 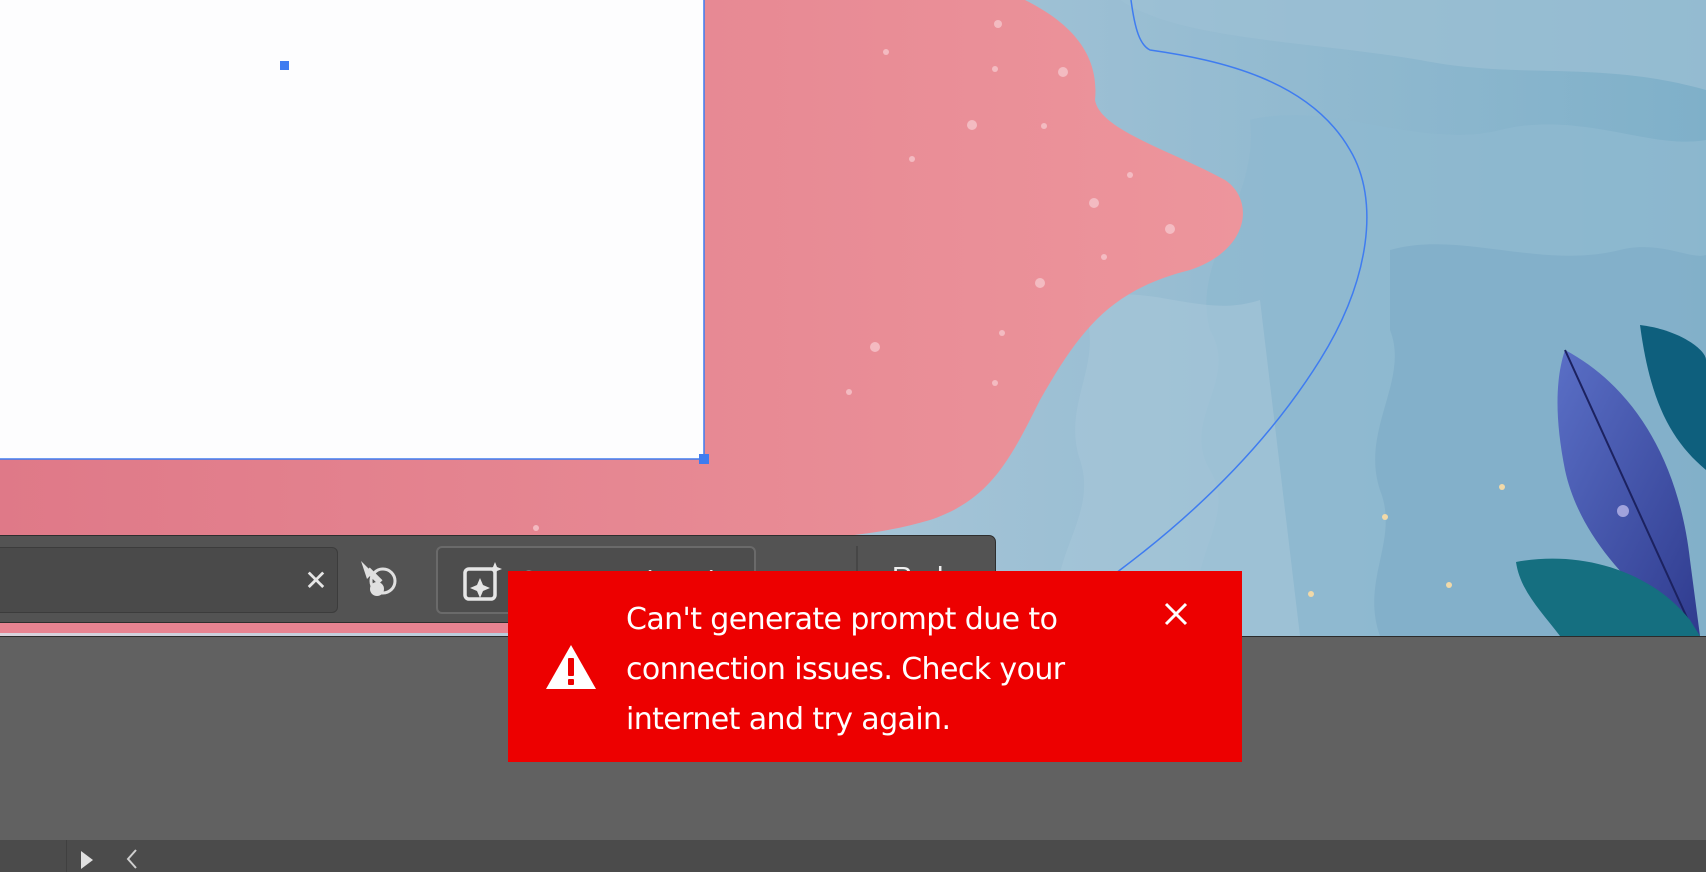 What do you see at coordinates (380, 580) in the screenshot?
I see `eyedropper-icon` at bounding box center [380, 580].